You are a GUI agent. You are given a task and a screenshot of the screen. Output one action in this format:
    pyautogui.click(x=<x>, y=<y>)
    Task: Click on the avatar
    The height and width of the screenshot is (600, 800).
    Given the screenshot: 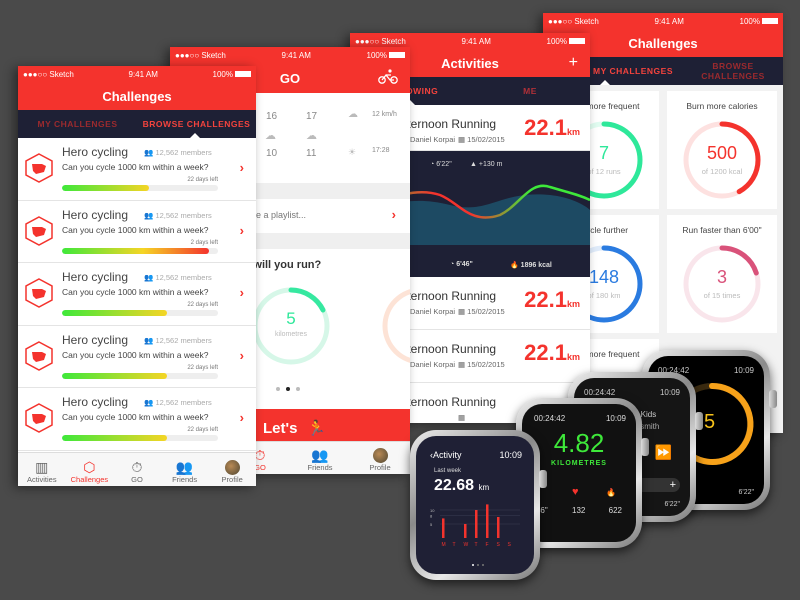 What is the action you would take?
    pyautogui.click(x=232, y=467)
    